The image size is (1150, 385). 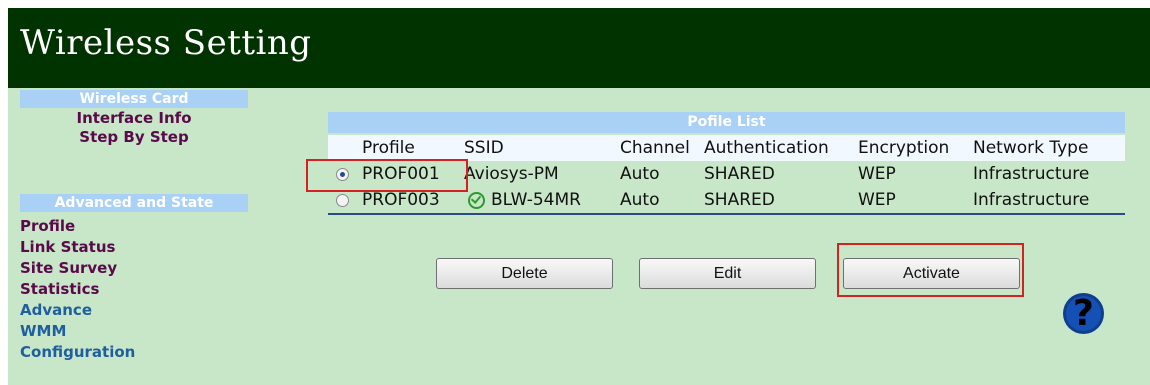 What do you see at coordinates (524, 273) in the screenshot?
I see `delete-button: Delete` at bounding box center [524, 273].